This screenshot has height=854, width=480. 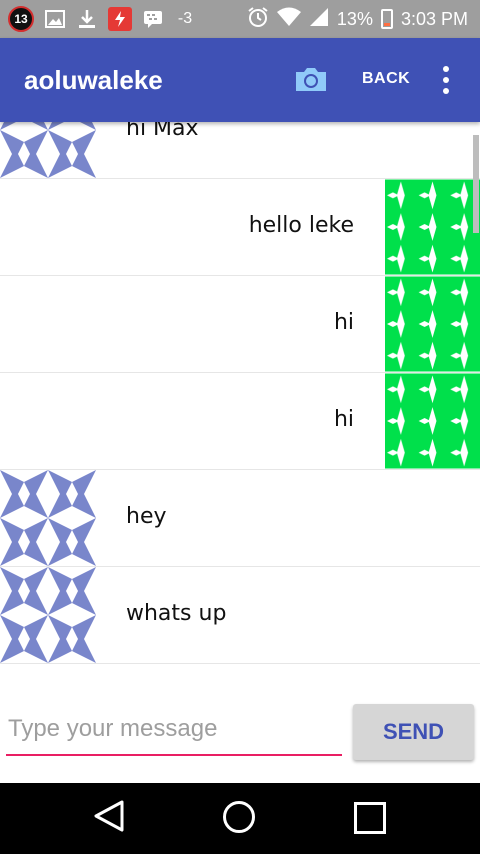 I want to click on nav-back-icon, so click(x=109, y=816).